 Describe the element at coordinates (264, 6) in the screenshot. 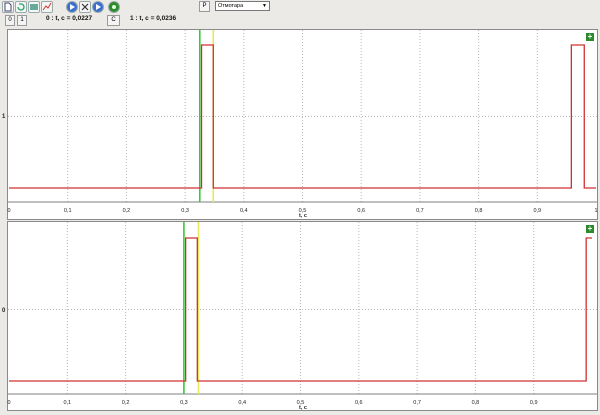

I see `chevron-down-icon: ▼` at that location.